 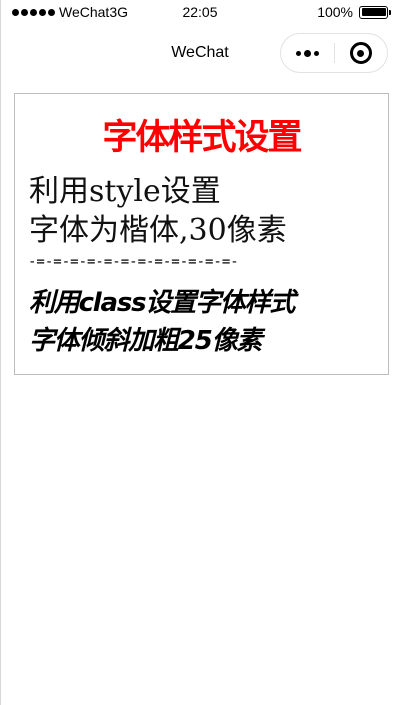 What do you see at coordinates (200, 13) in the screenshot?
I see `status-bar: WeChat3G 22:05 100%` at bounding box center [200, 13].